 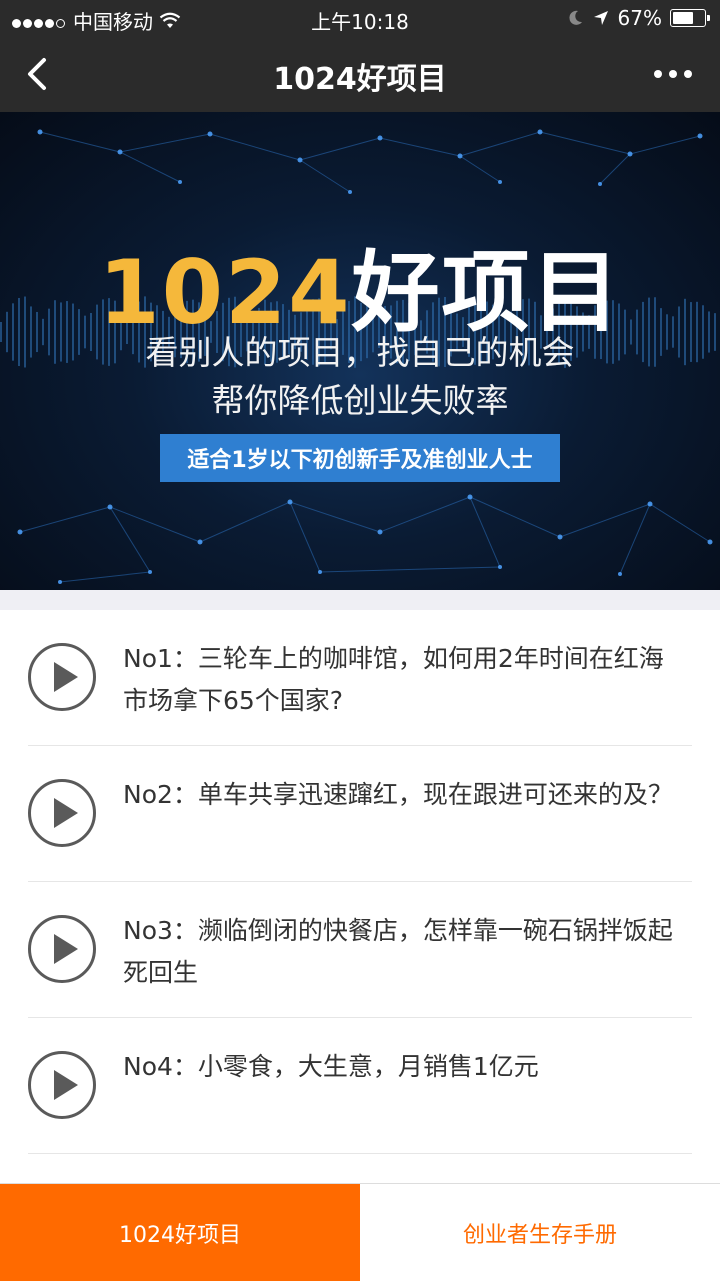 I want to click on battery-icon, so click(x=690, y=18).